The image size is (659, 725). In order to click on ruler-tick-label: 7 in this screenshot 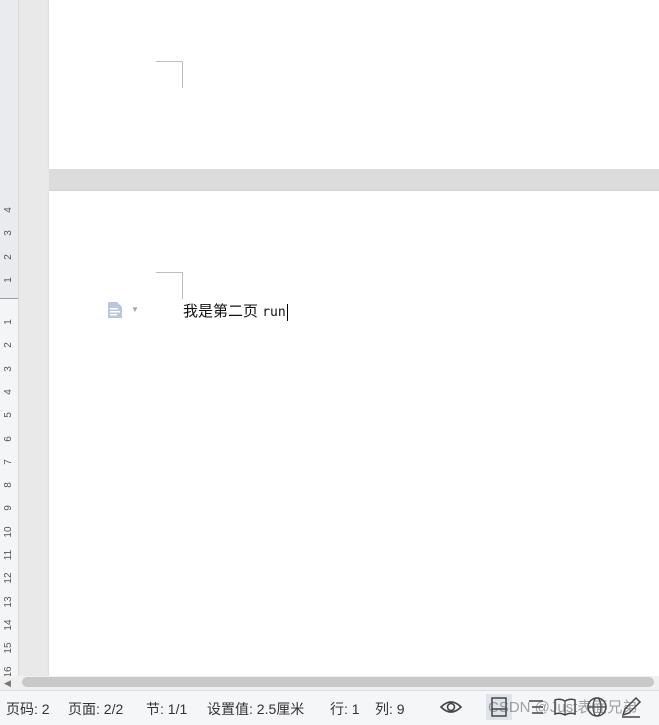, I will do `click(8, 462)`.